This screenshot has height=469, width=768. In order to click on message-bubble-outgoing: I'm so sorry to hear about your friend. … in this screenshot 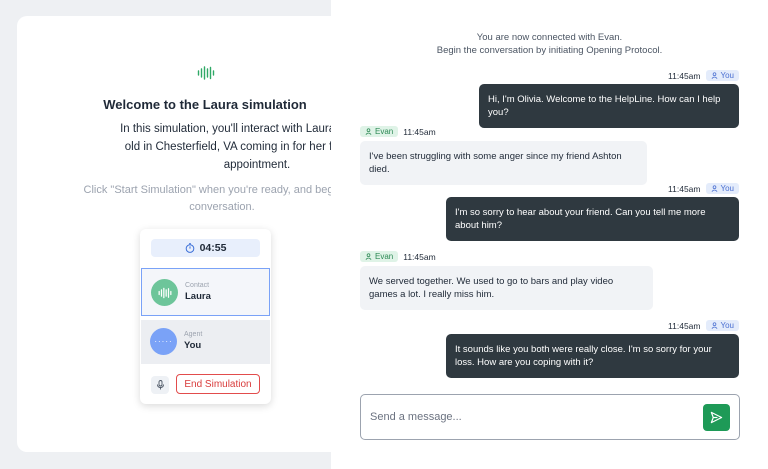, I will do `click(592, 219)`.